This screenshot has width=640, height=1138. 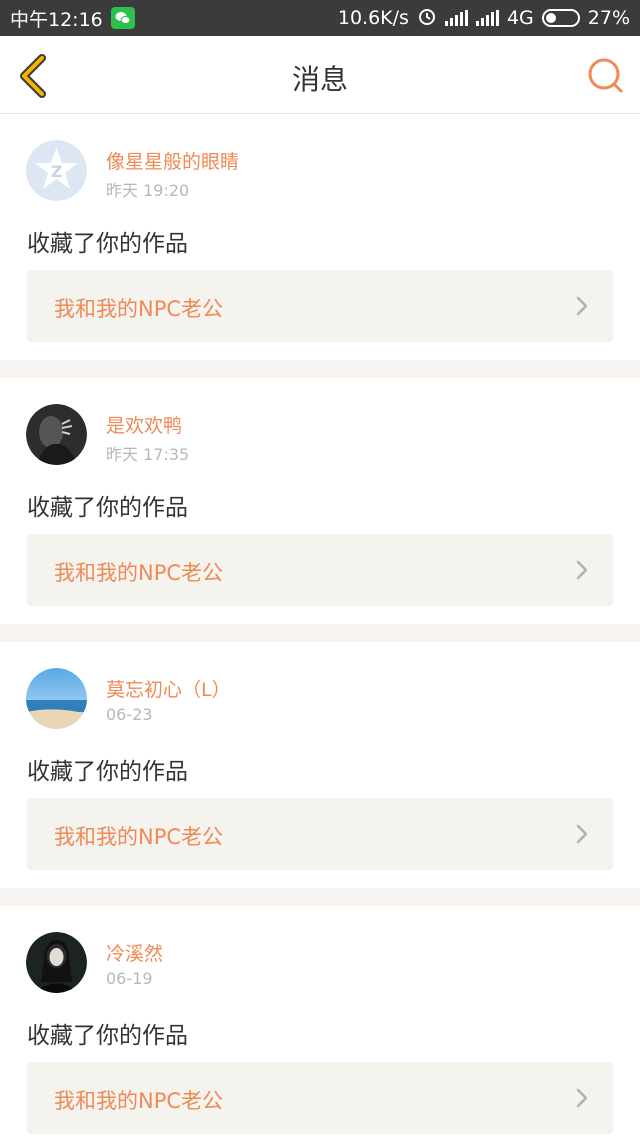 I want to click on status-bar: 中午12:16 10.6K/s 4G 27%, so click(x=320, y=18).